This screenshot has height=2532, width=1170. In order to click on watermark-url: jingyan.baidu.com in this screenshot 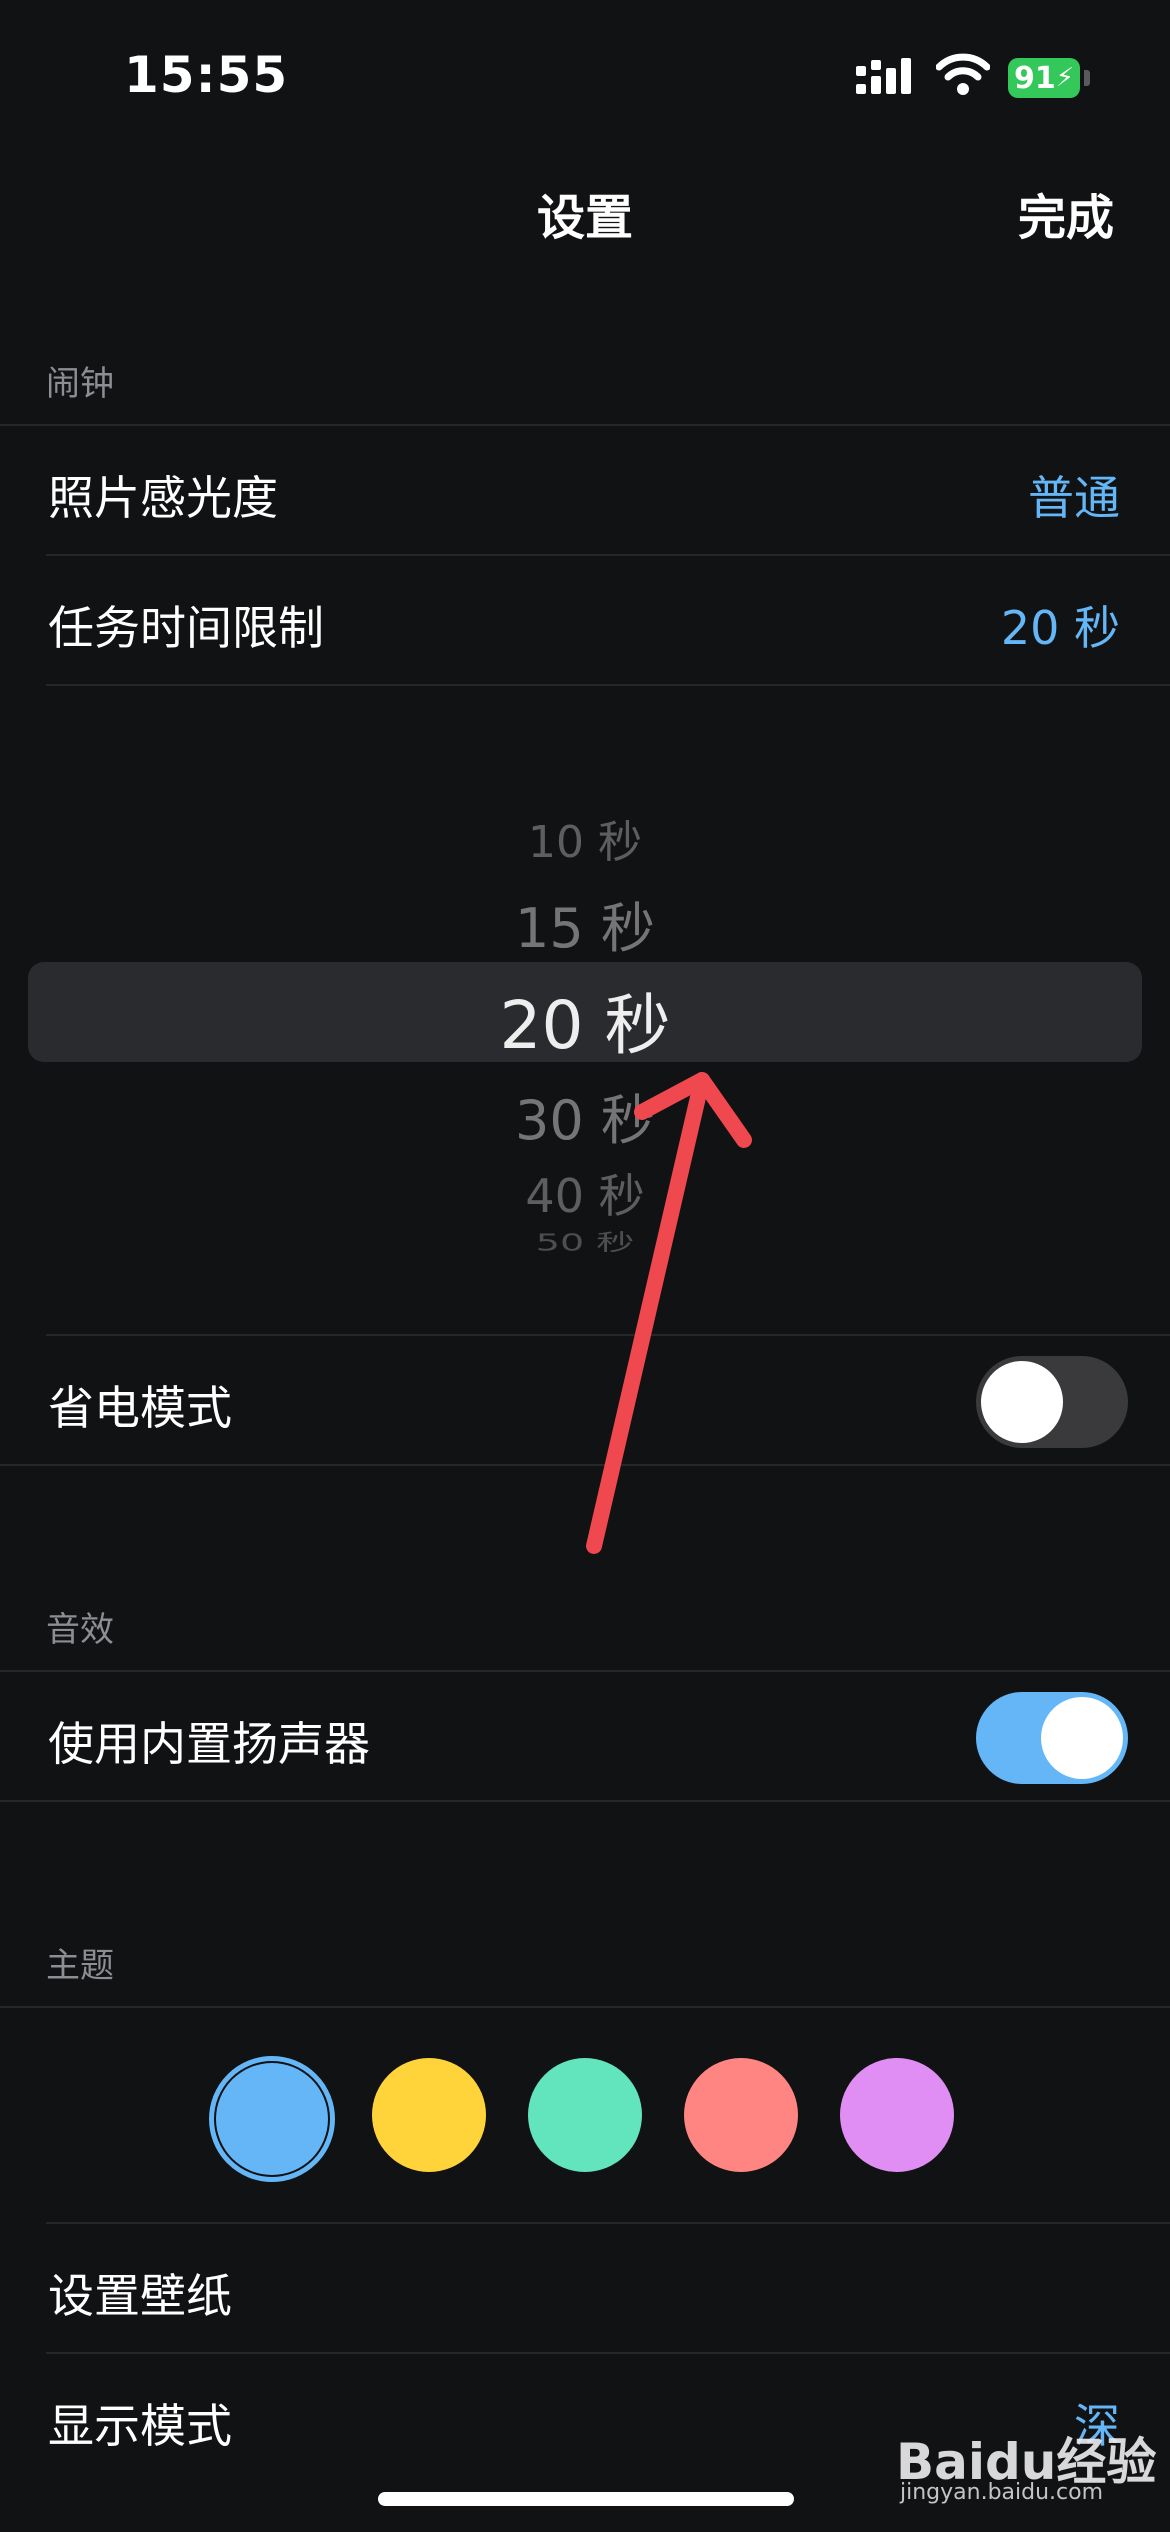, I will do `click(1002, 2492)`.